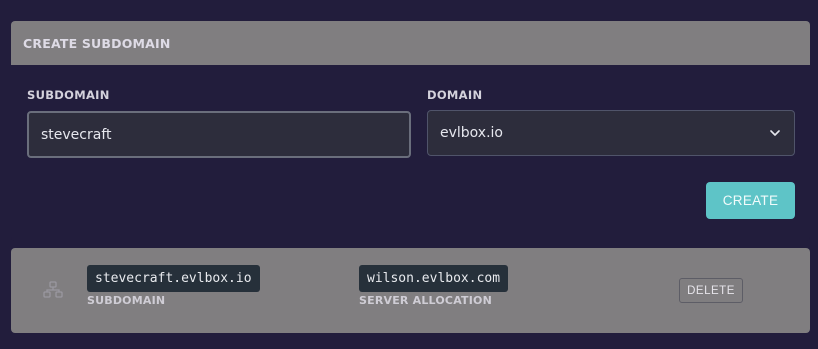 This screenshot has width=818, height=349. Describe the element at coordinates (173, 278) in the screenshot. I see `subdomain-value: stevecraft.evlbox.io` at that location.